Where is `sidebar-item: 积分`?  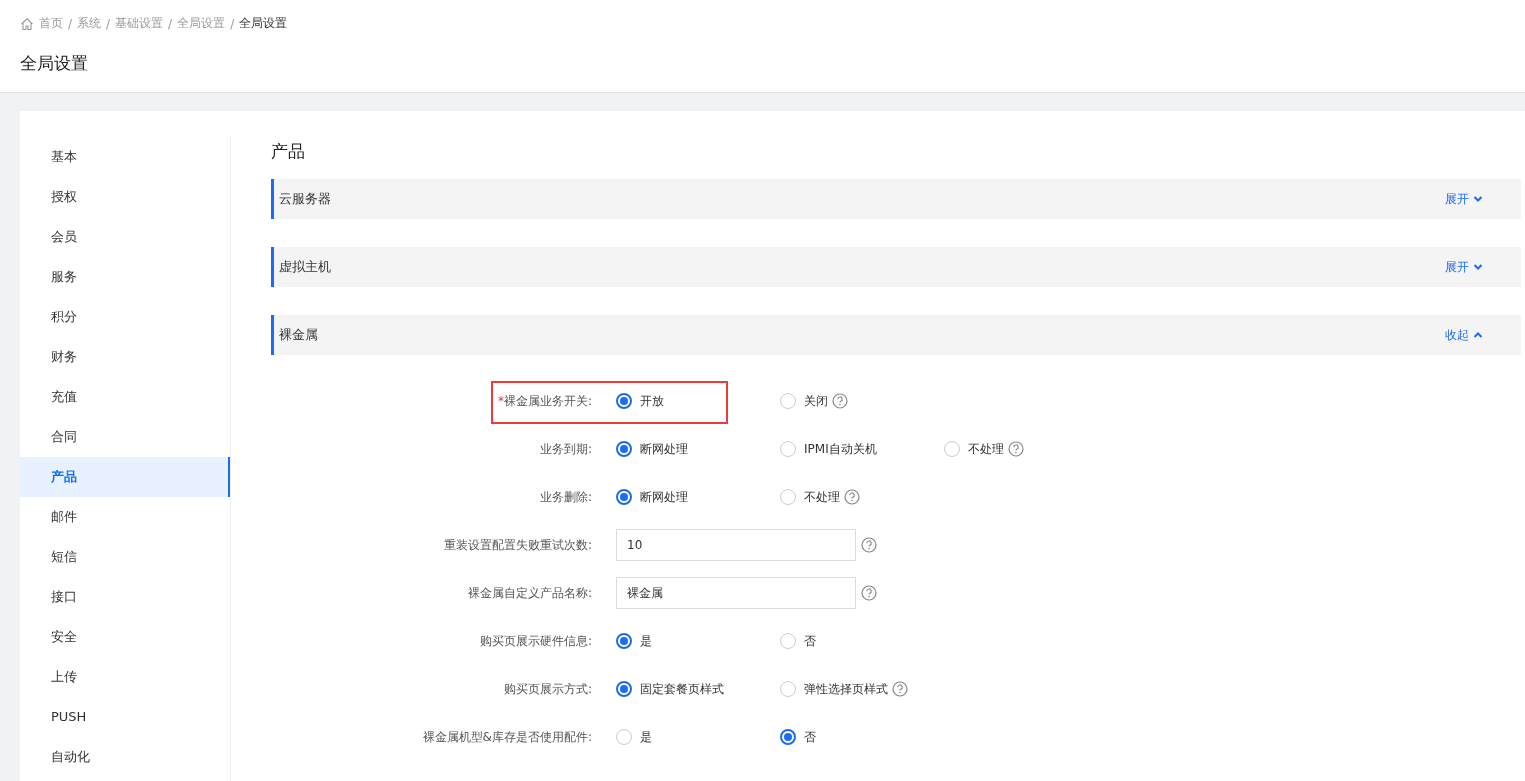
sidebar-item: 积分 is located at coordinates (125, 317).